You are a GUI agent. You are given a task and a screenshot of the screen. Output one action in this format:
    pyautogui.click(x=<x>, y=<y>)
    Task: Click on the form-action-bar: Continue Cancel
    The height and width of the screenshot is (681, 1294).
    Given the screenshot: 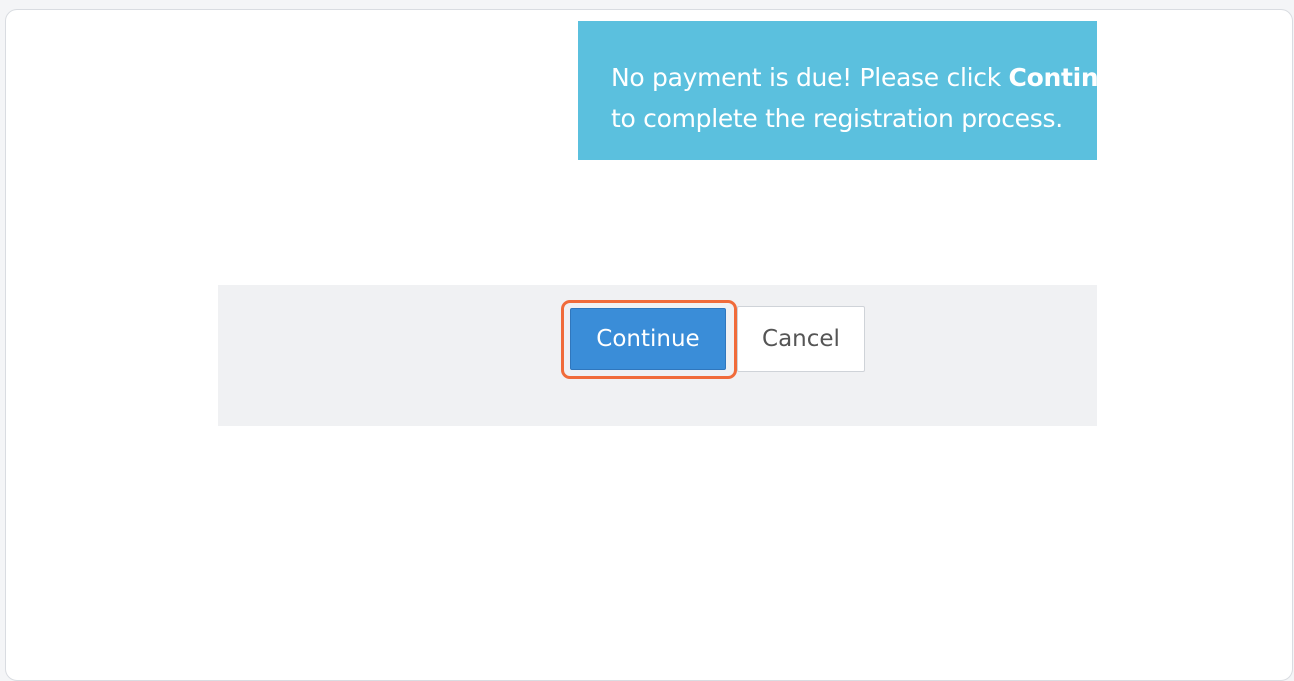 What is the action you would take?
    pyautogui.click(x=657, y=355)
    